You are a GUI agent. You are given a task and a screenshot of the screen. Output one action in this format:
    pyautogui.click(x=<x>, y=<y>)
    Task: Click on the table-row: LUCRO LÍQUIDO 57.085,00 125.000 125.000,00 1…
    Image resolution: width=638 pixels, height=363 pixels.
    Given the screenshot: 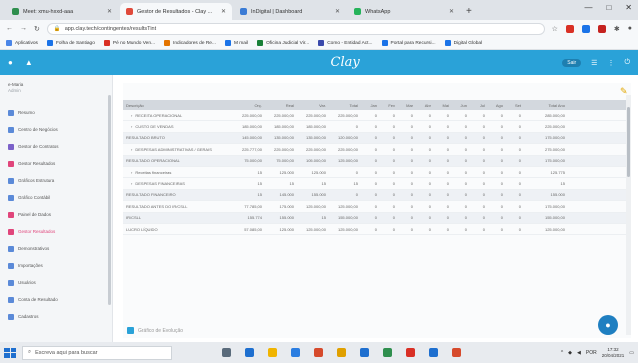 What is the action you would take?
    pyautogui.click(x=377, y=230)
    